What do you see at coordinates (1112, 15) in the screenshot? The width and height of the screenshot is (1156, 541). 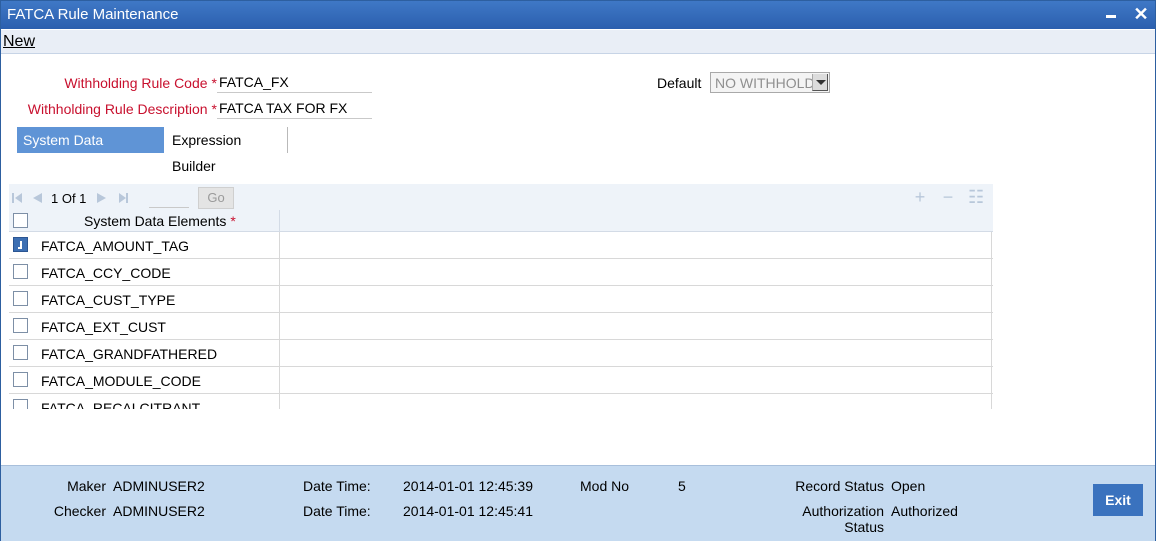 I see `minimize-icon` at bounding box center [1112, 15].